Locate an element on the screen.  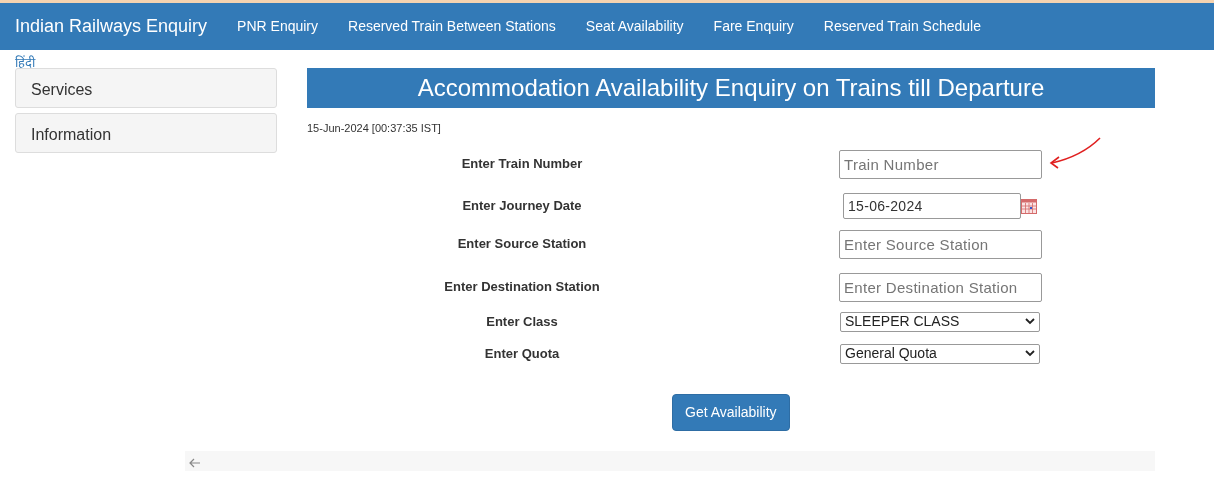
field-label: Enter Destination Station is located at coordinates (522, 287).